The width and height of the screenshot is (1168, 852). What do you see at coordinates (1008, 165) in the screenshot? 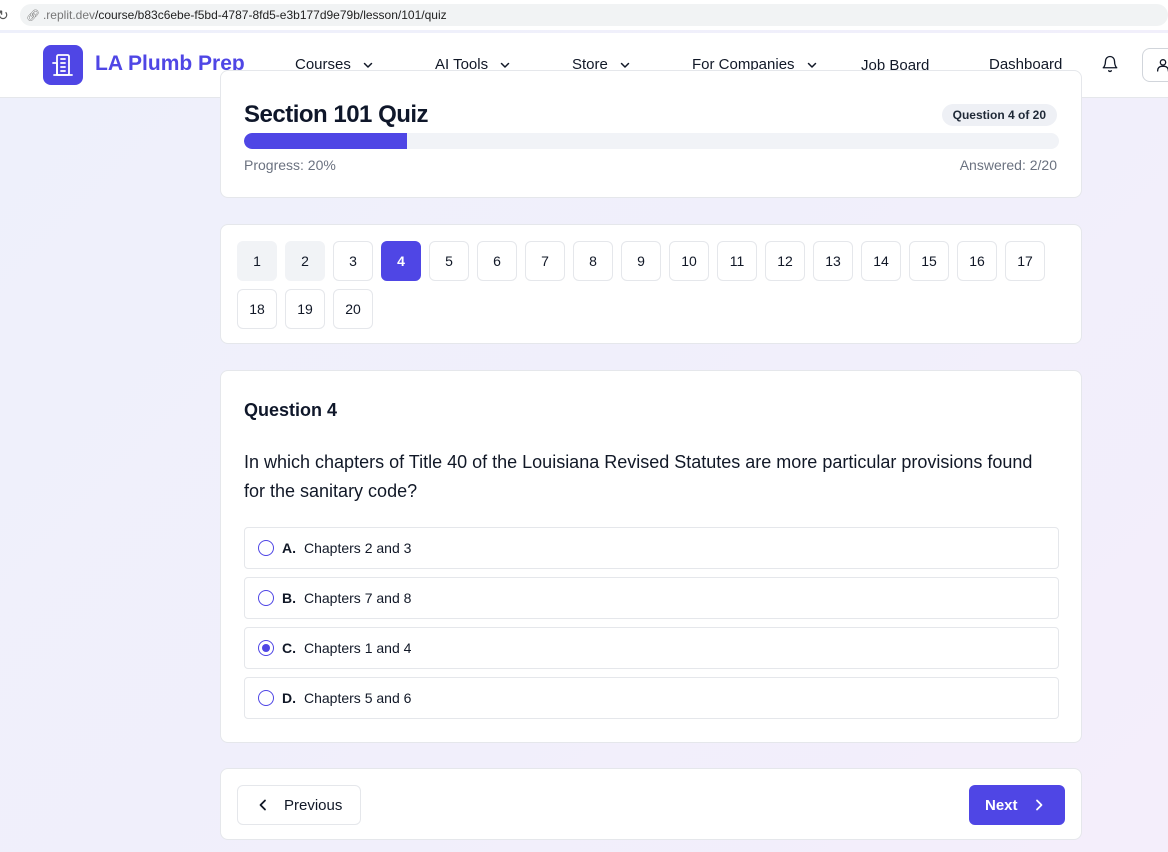
I see `answered-count: Answered: 2/20` at bounding box center [1008, 165].